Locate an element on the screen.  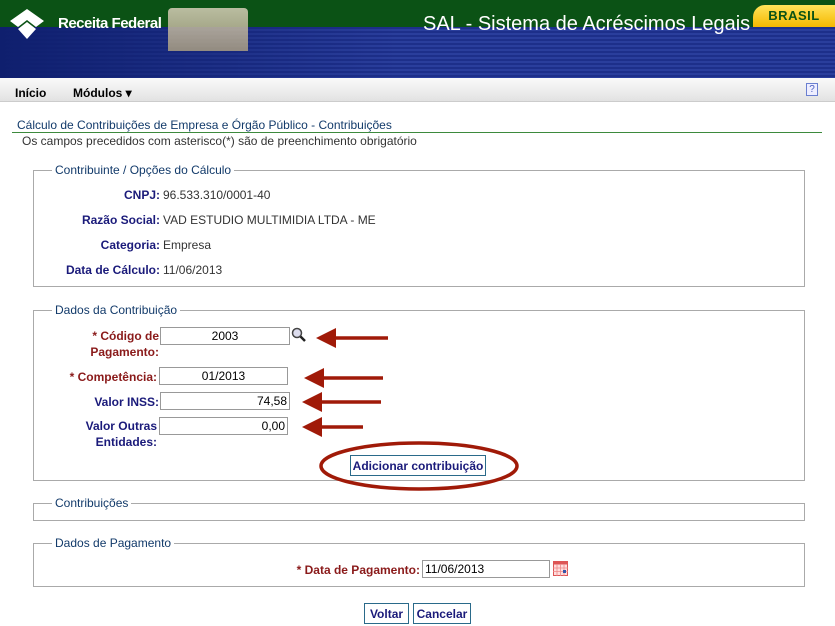
valor-inss-input is located at coordinates (225, 401).